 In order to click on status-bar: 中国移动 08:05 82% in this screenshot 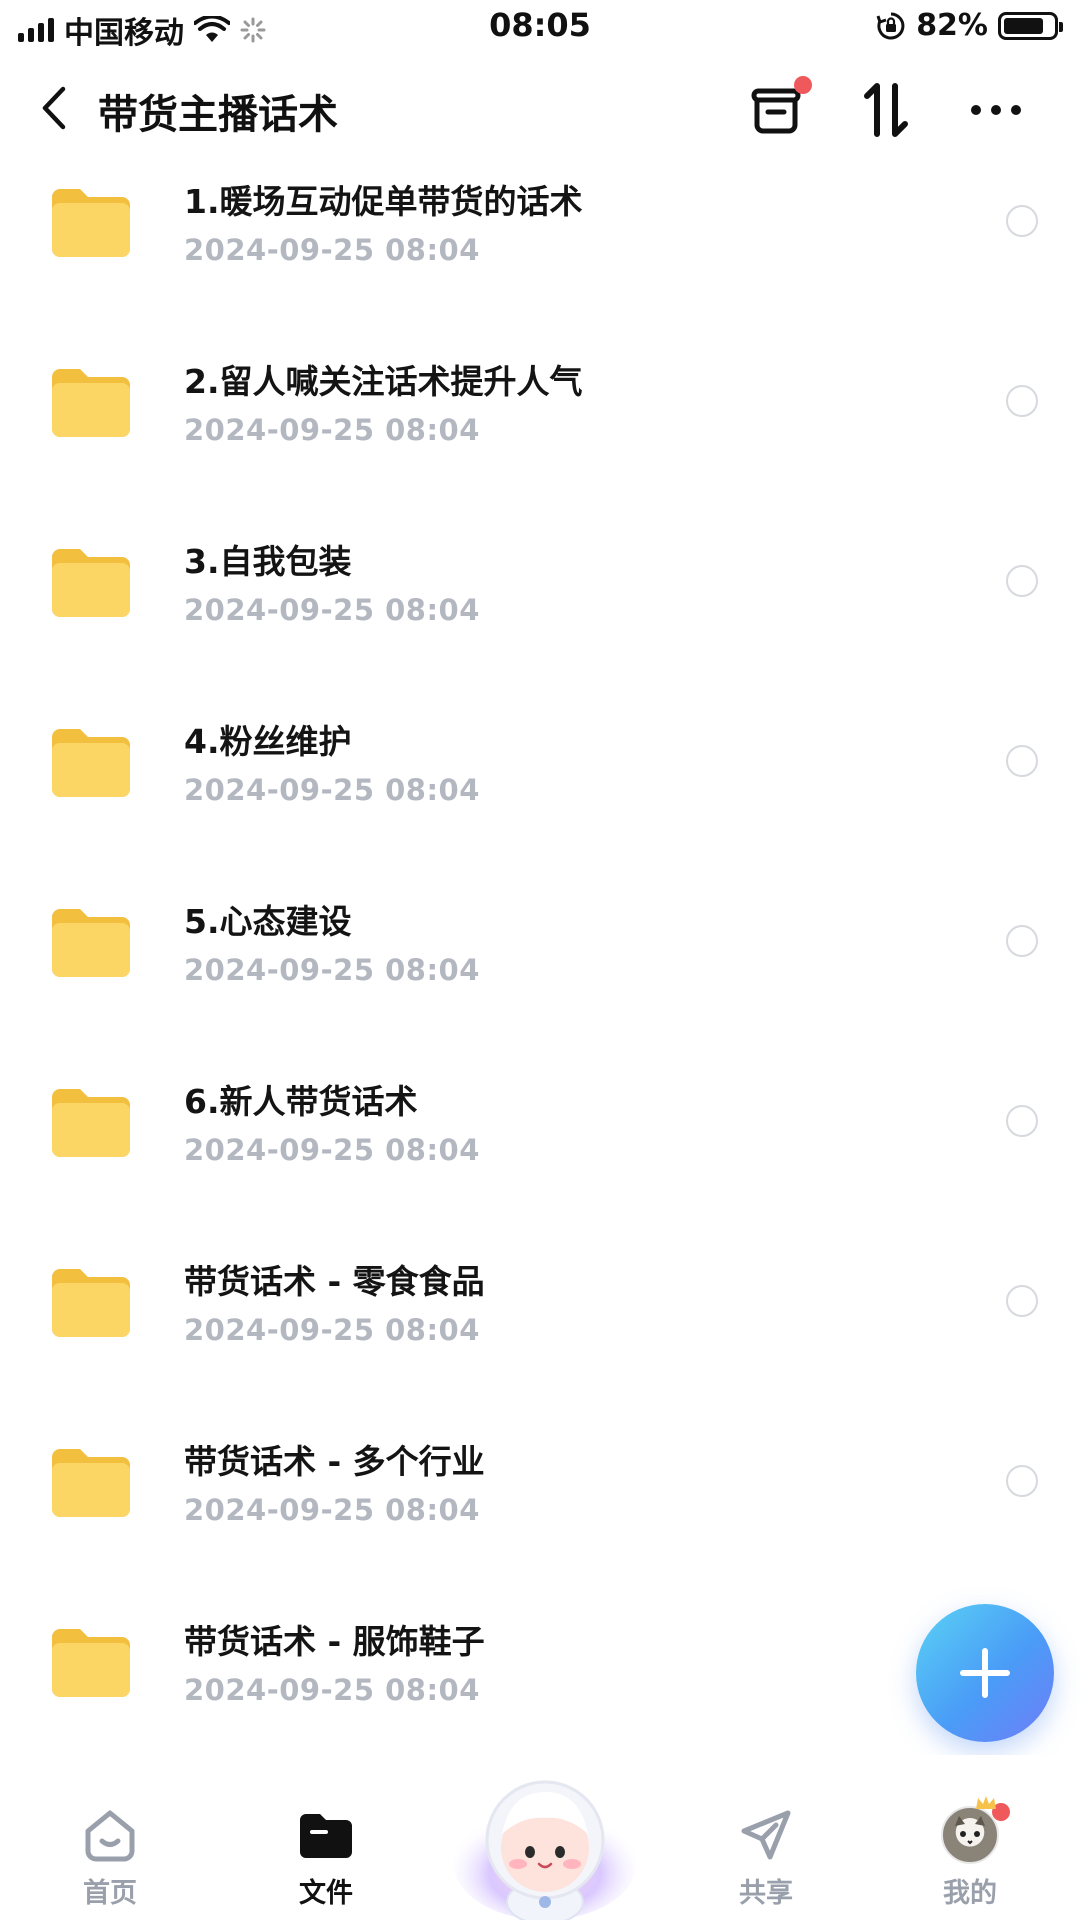, I will do `click(540, 28)`.